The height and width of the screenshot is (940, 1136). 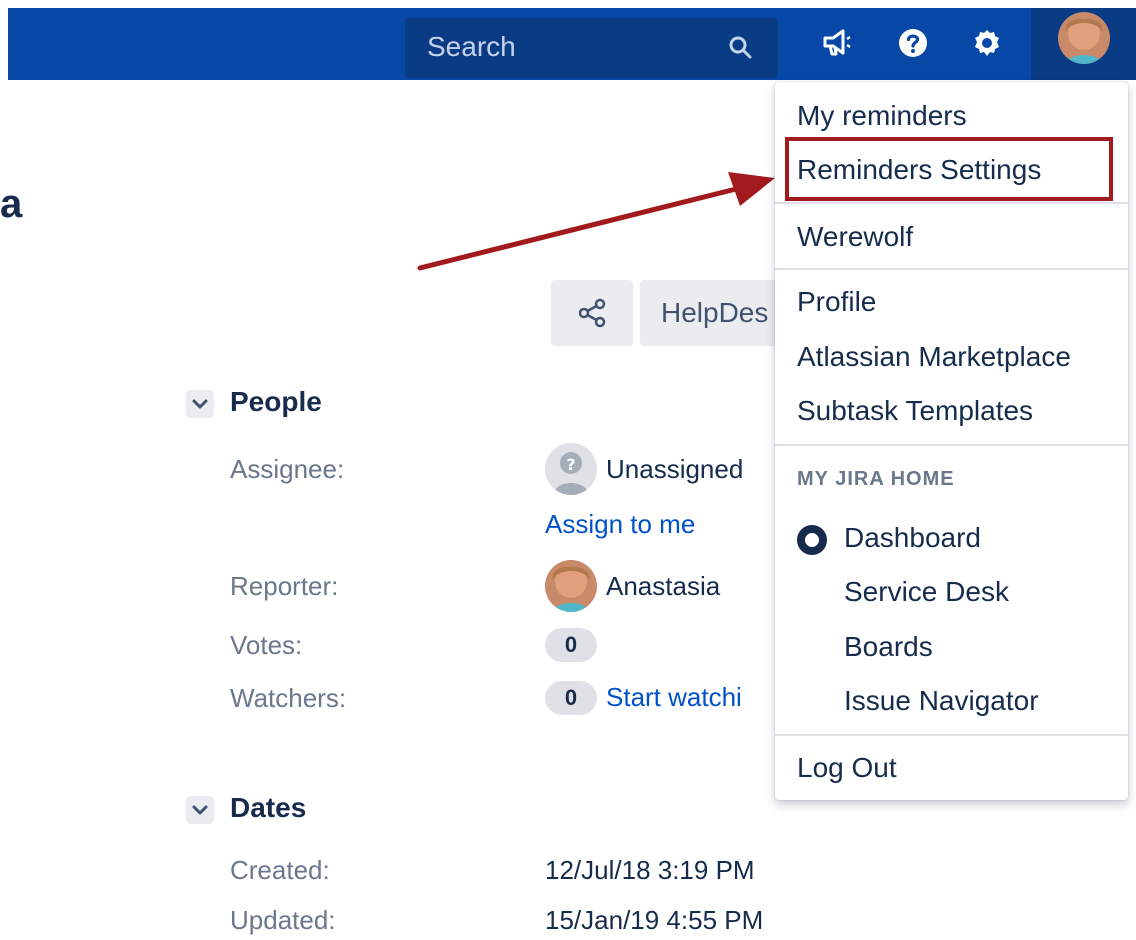 I want to click on votes-count-badge: 0, so click(x=571, y=645).